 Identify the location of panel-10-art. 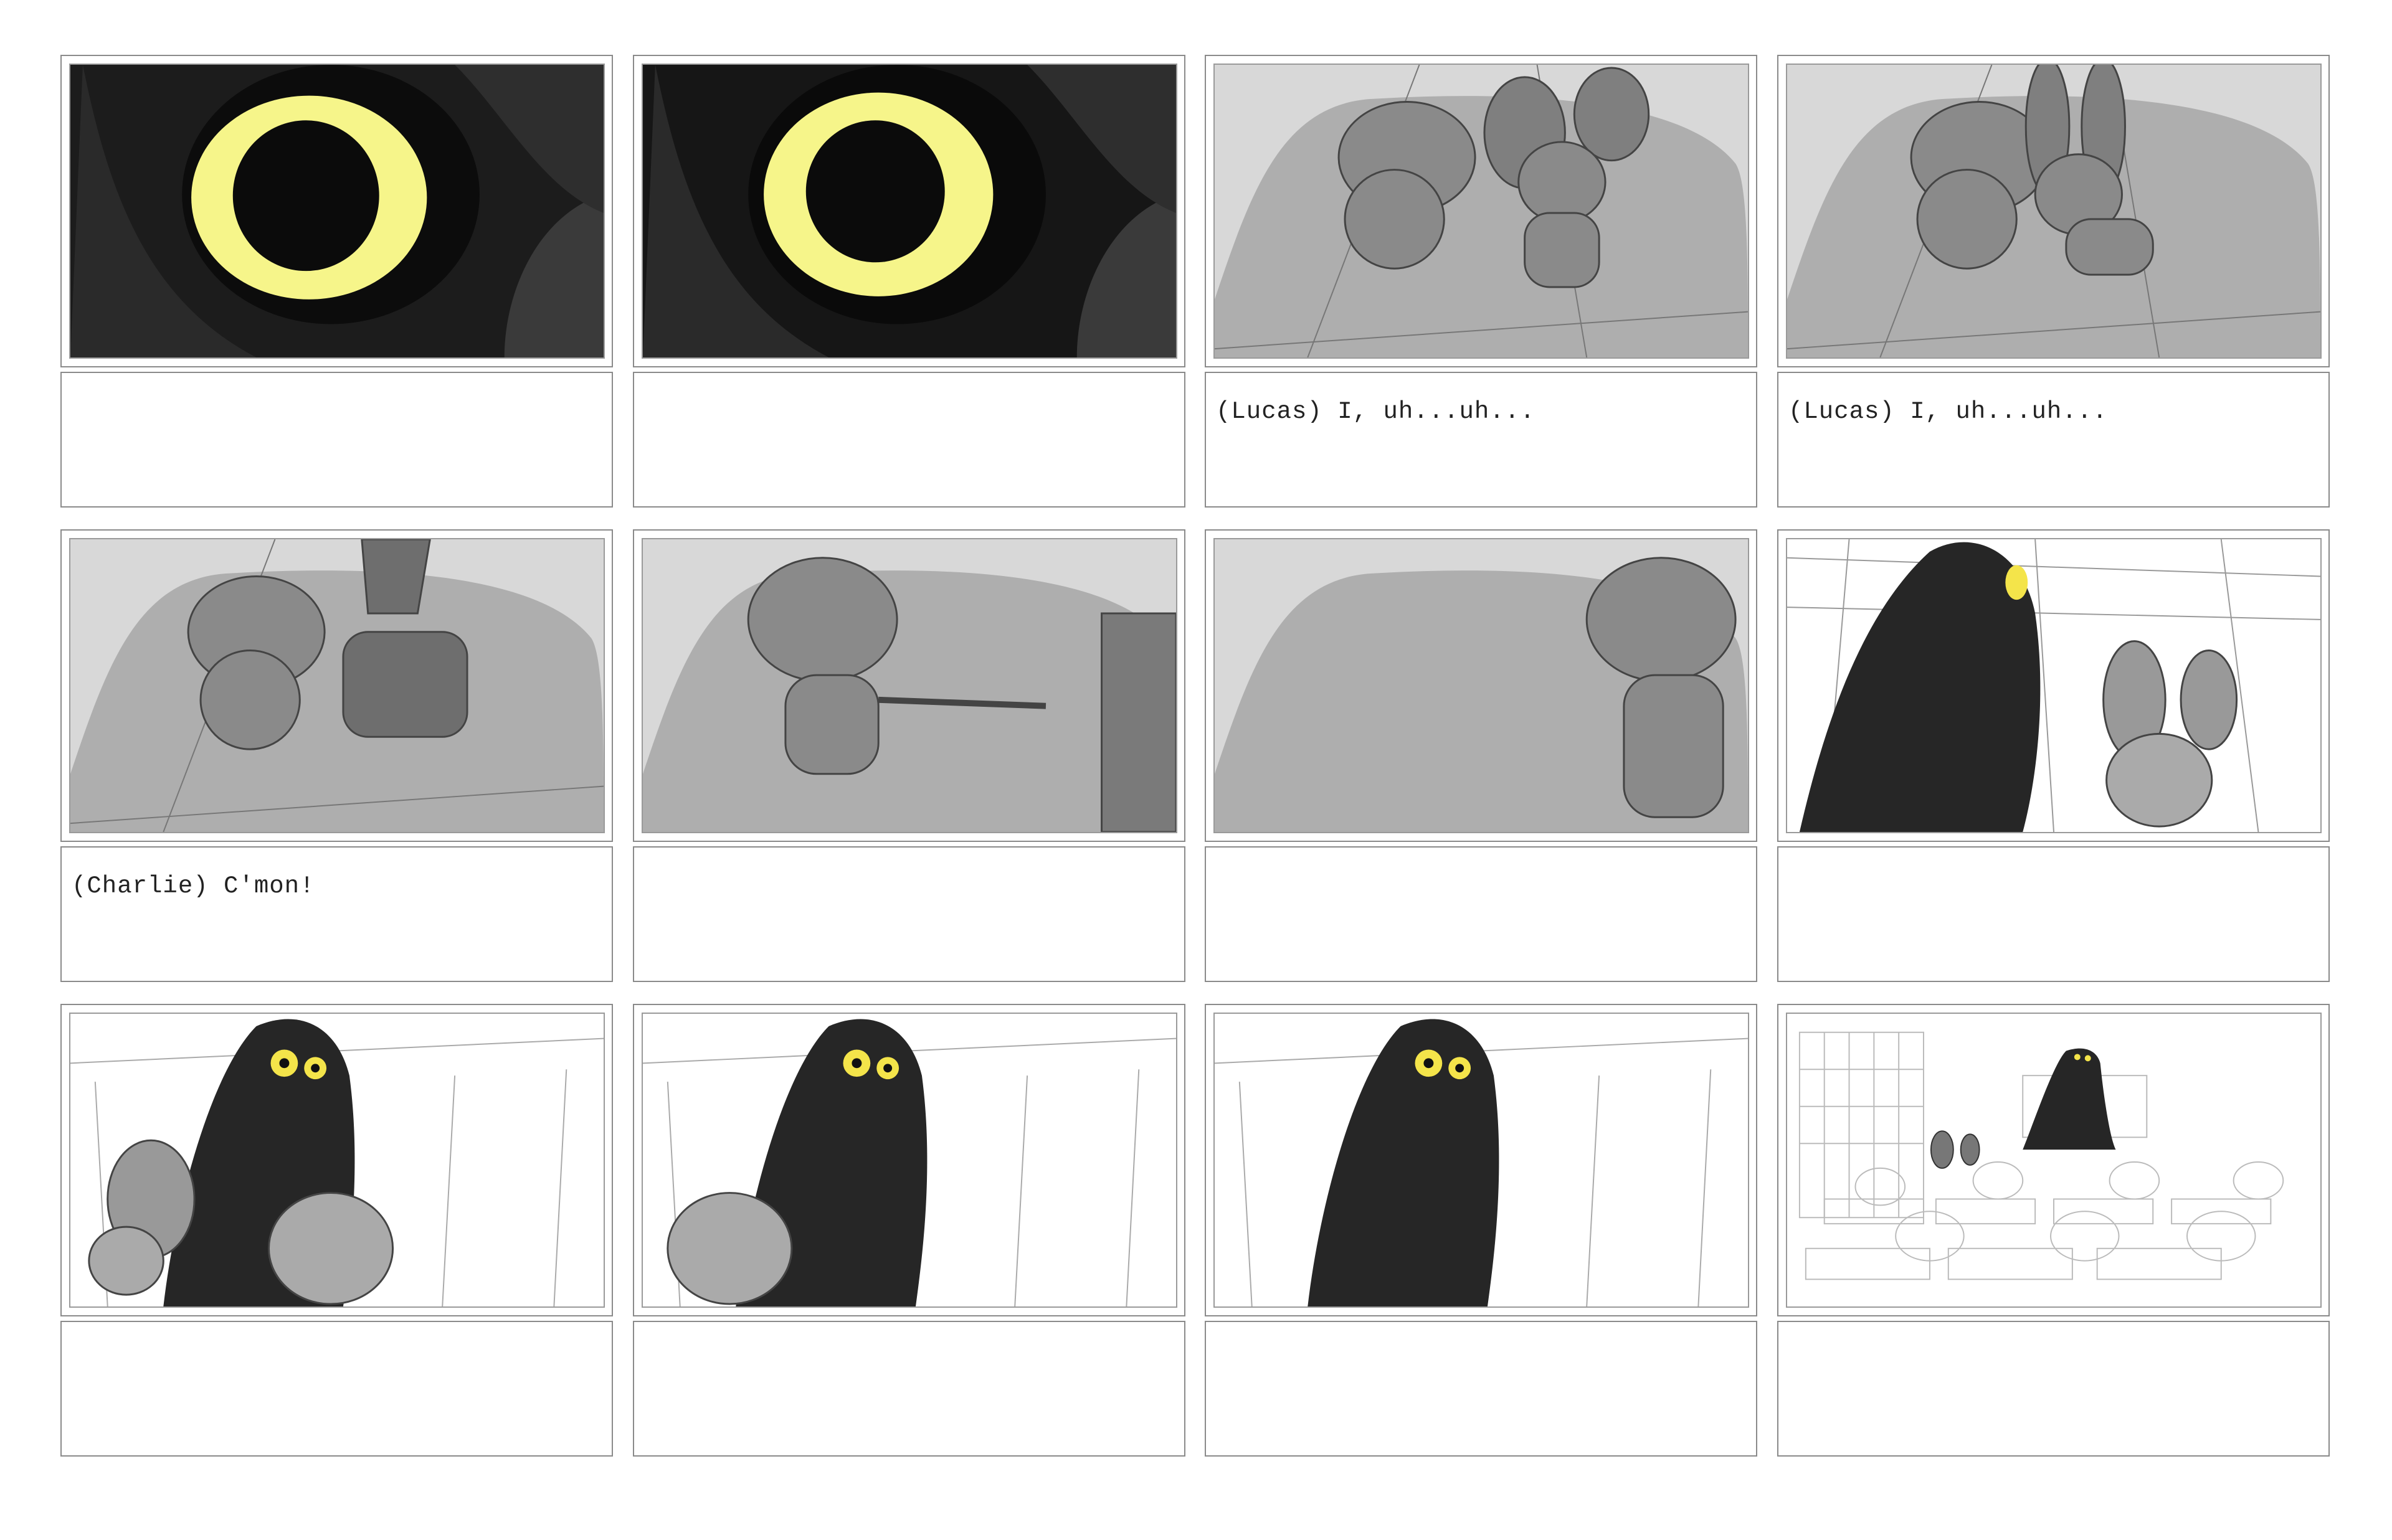
(909, 1160).